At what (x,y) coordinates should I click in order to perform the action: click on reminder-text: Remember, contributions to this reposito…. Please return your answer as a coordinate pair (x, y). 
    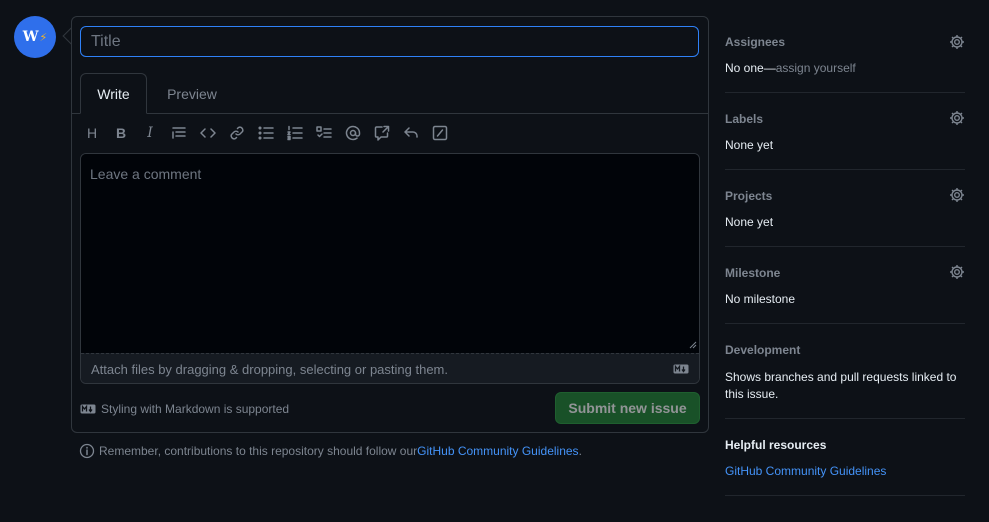
    Looking at the image, I should click on (258, 451).